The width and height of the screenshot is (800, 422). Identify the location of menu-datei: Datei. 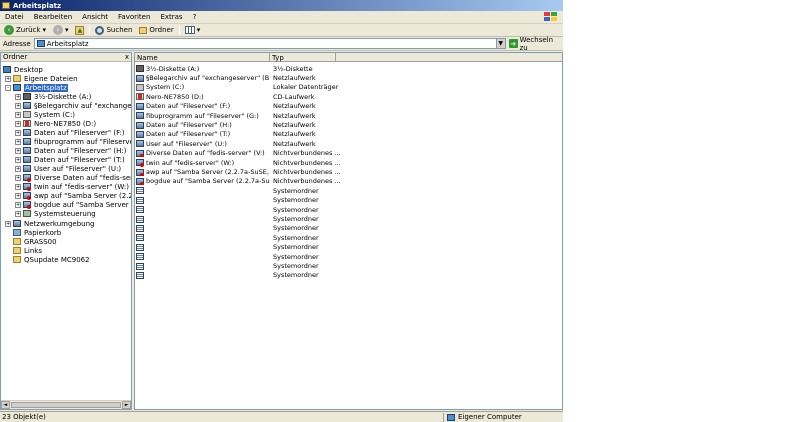
(14, 17).